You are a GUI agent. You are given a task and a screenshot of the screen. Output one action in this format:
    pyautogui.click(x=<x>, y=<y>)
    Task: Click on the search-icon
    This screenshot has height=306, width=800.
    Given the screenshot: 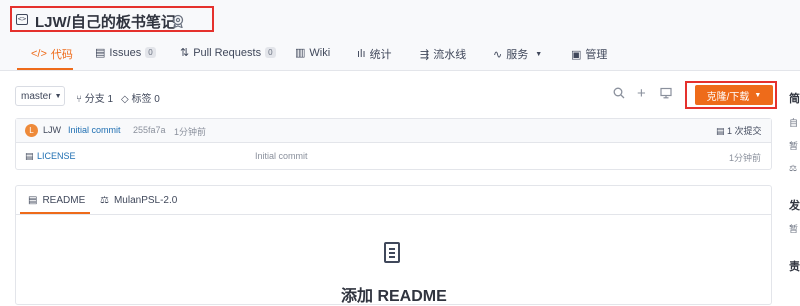 What is the action you would take?
    pyautogui.click(x=619, y=94)
    